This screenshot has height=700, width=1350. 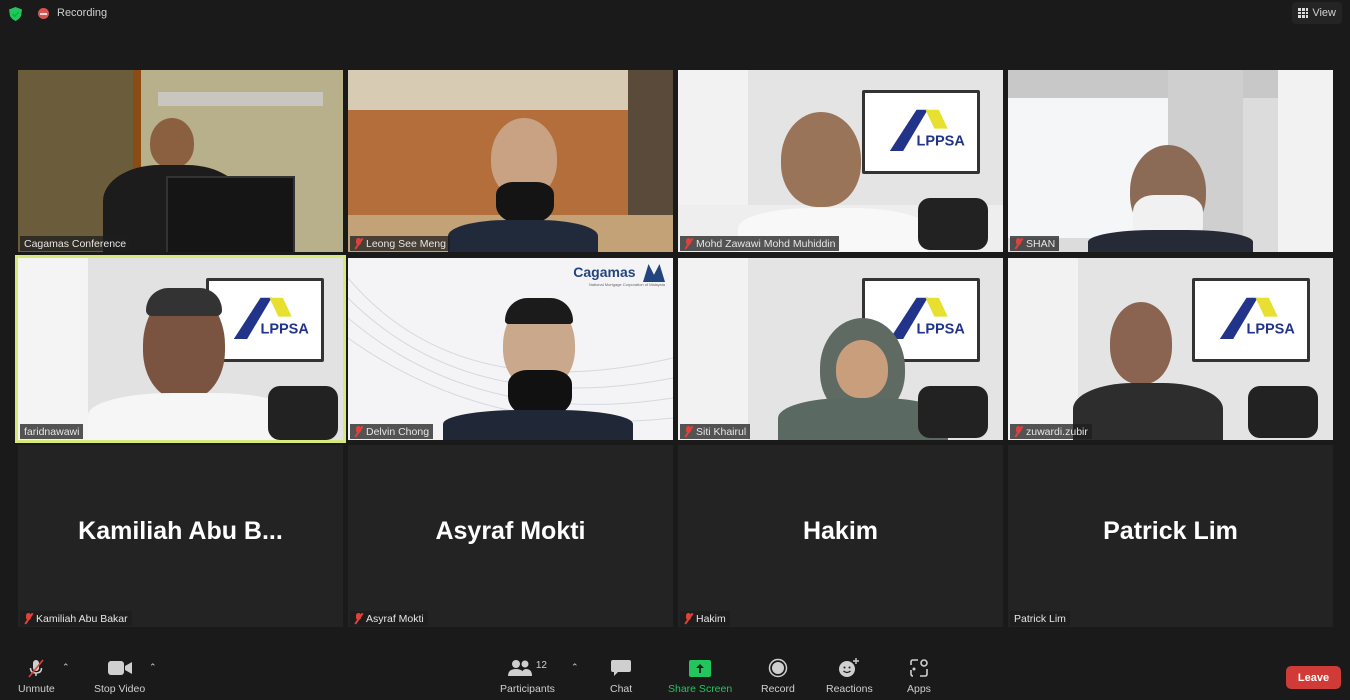 I want to click on apps-label: Apps, so click(x=919, y=689).